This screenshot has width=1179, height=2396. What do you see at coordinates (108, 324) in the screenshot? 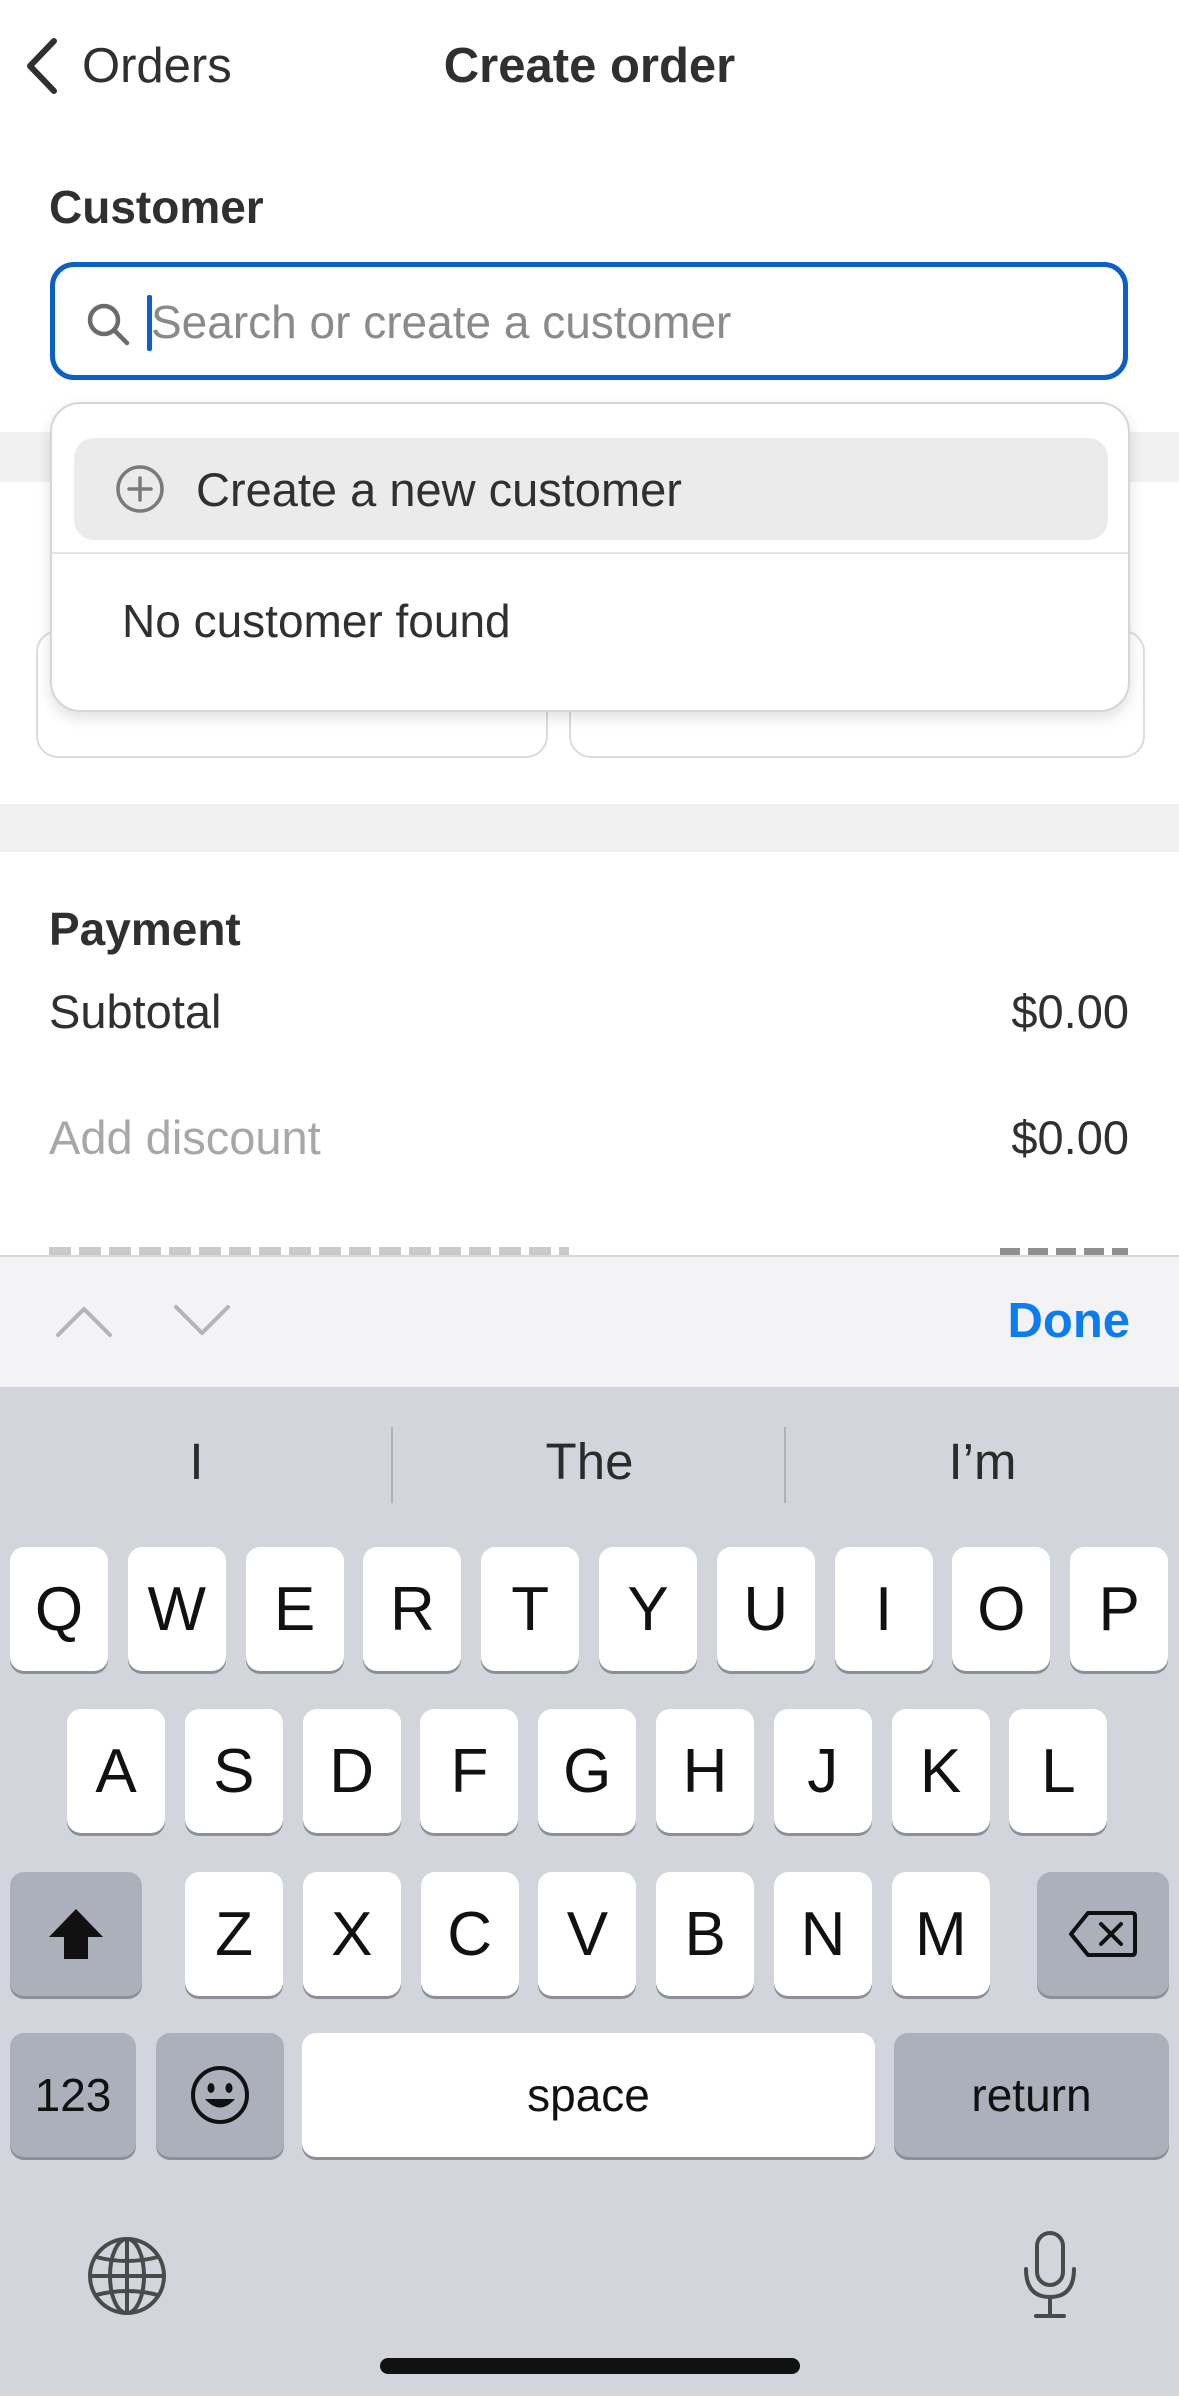
I see `search-icon` at bounding box center [108, 324].